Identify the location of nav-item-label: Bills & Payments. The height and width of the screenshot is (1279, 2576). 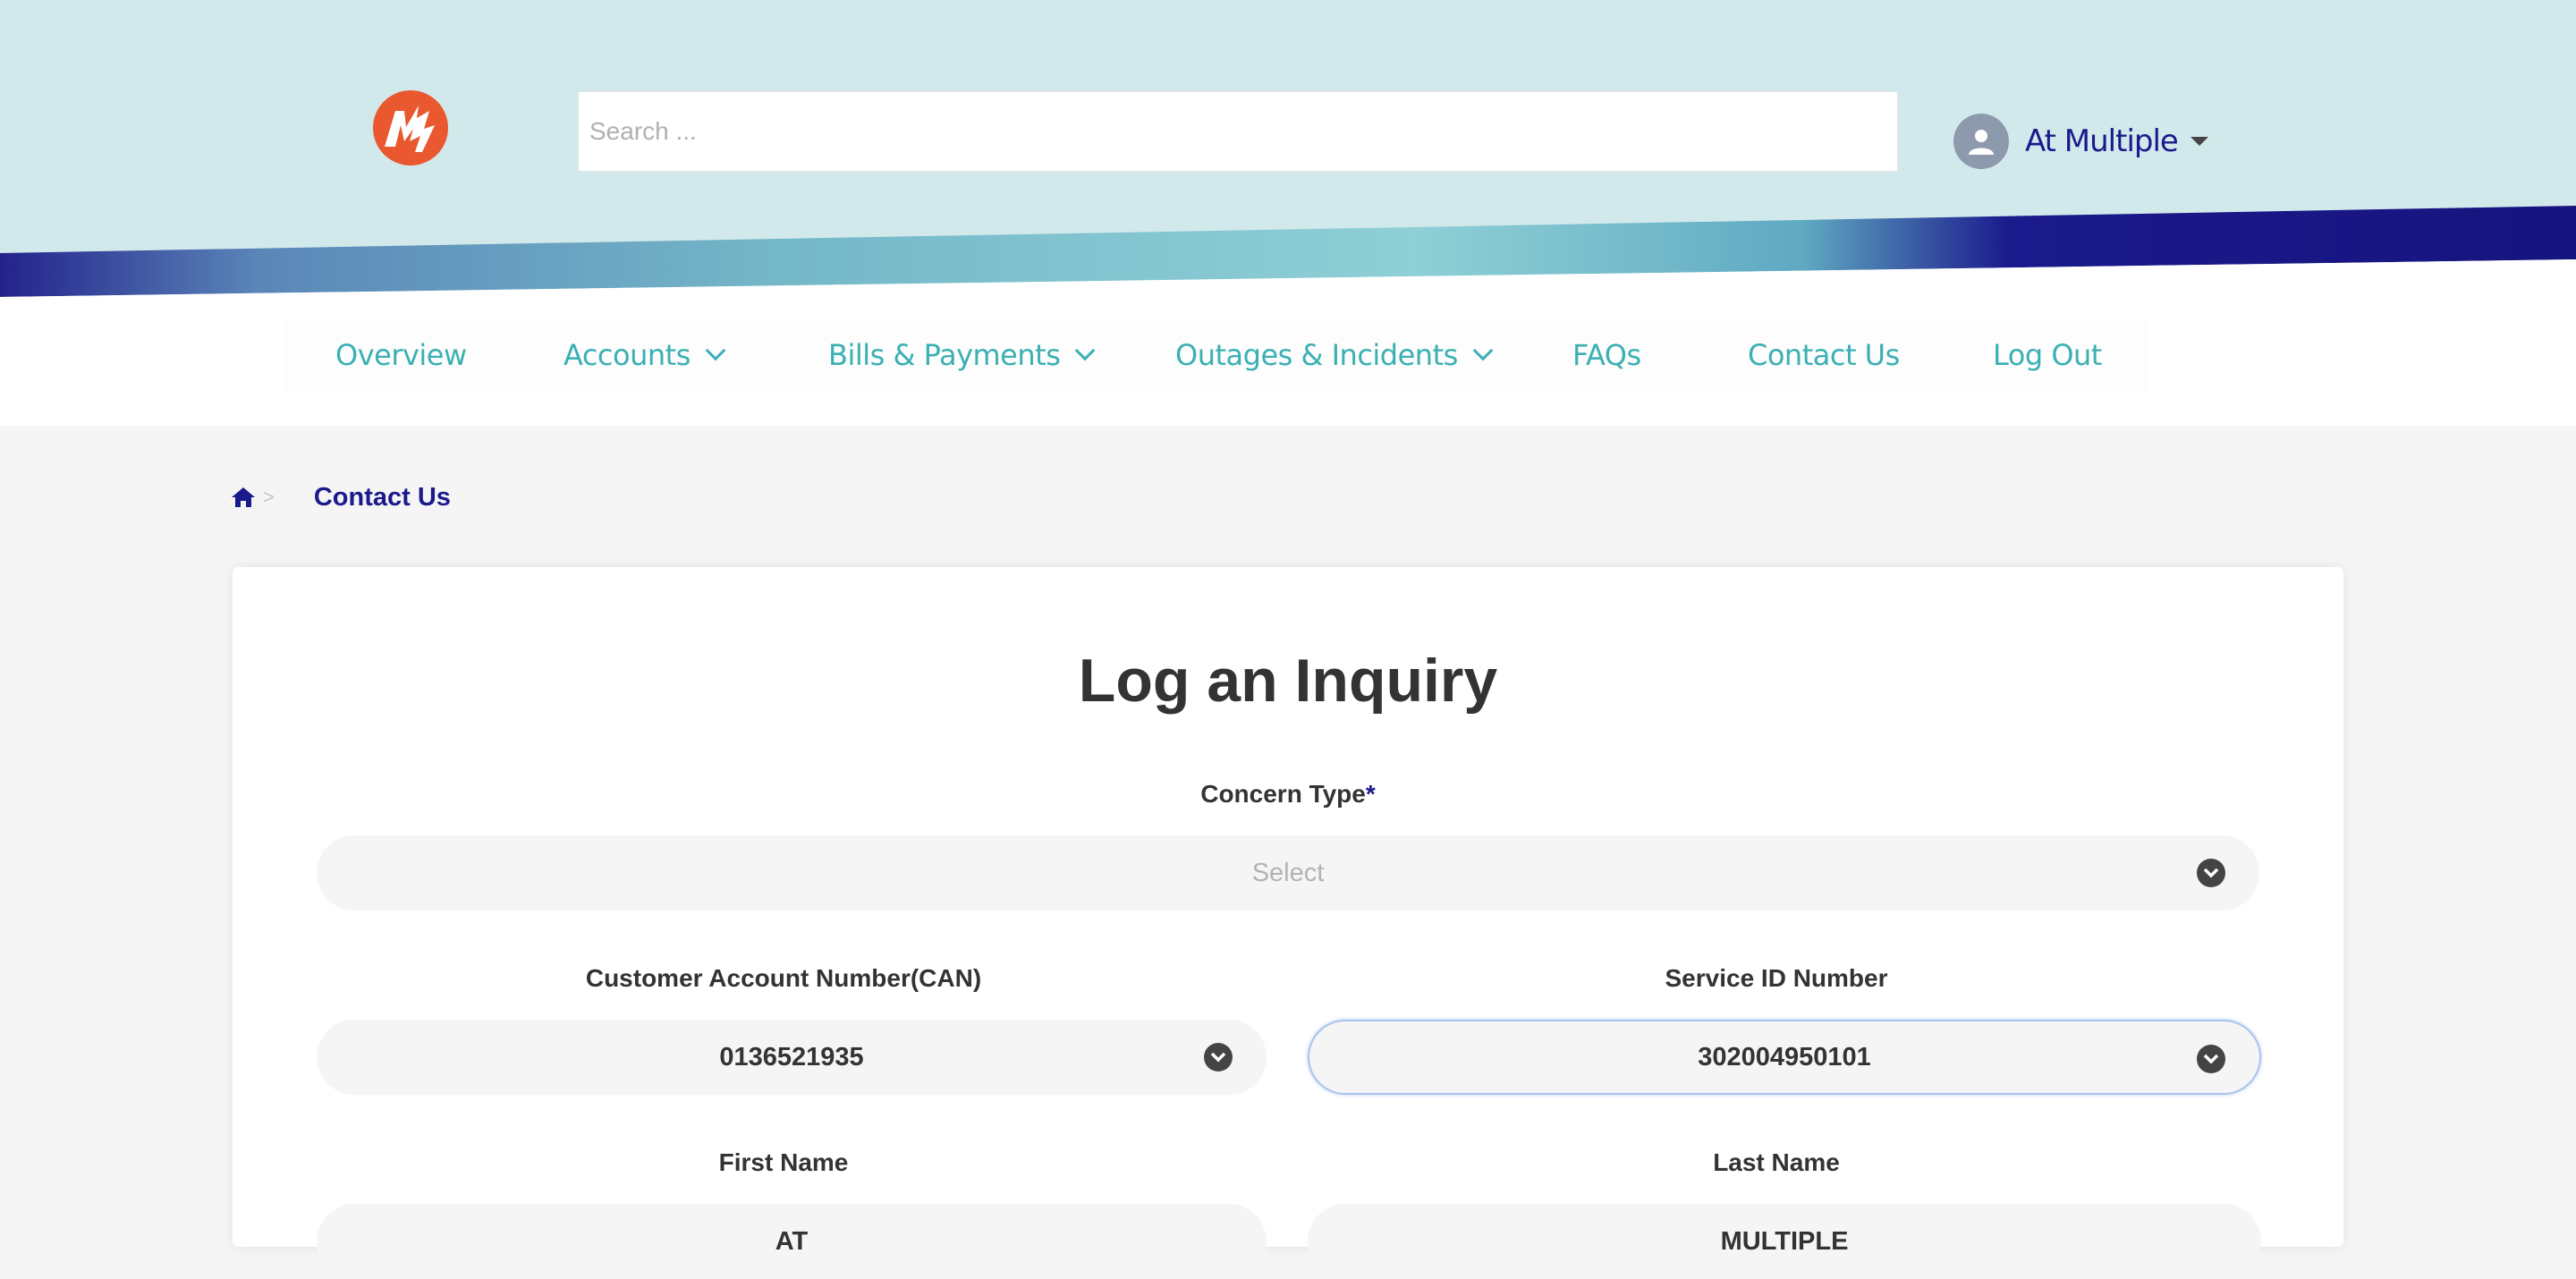
(944, 355).